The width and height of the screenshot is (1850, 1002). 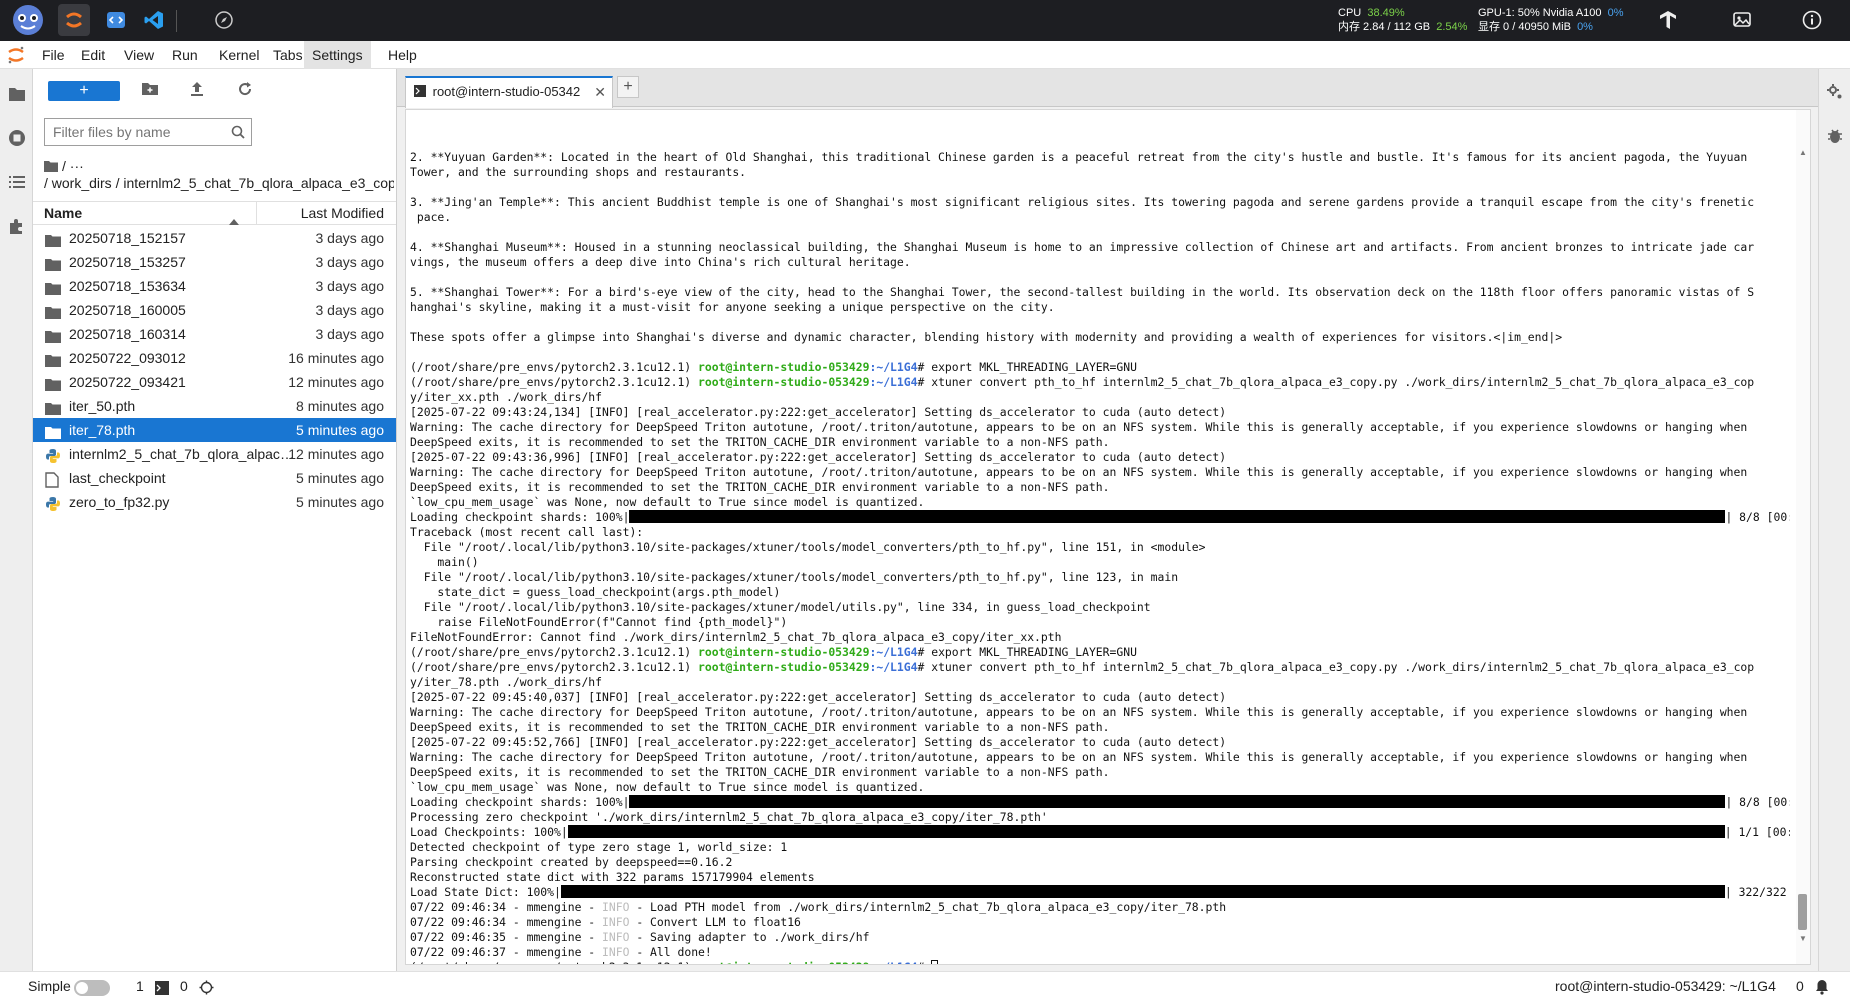 I want to click on upload-icon, so click(x=197, y=90).